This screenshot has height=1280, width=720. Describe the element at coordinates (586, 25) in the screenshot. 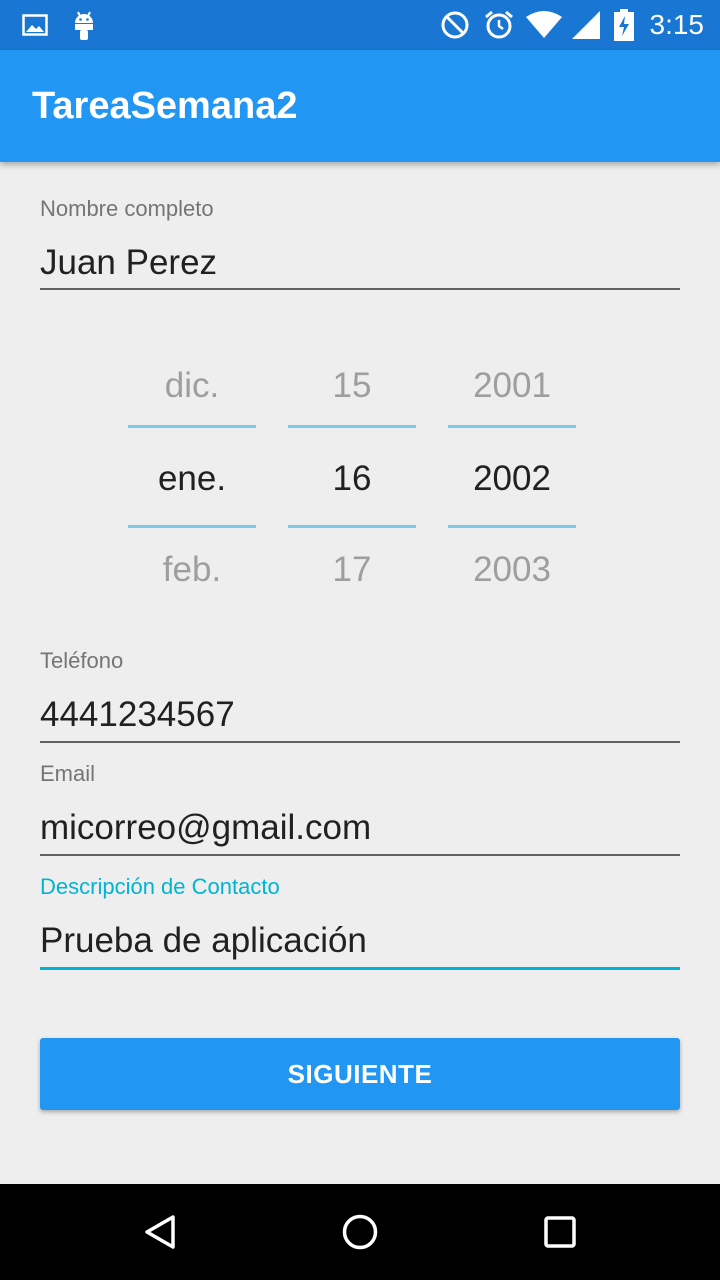

I see `signal-icon` at that location.